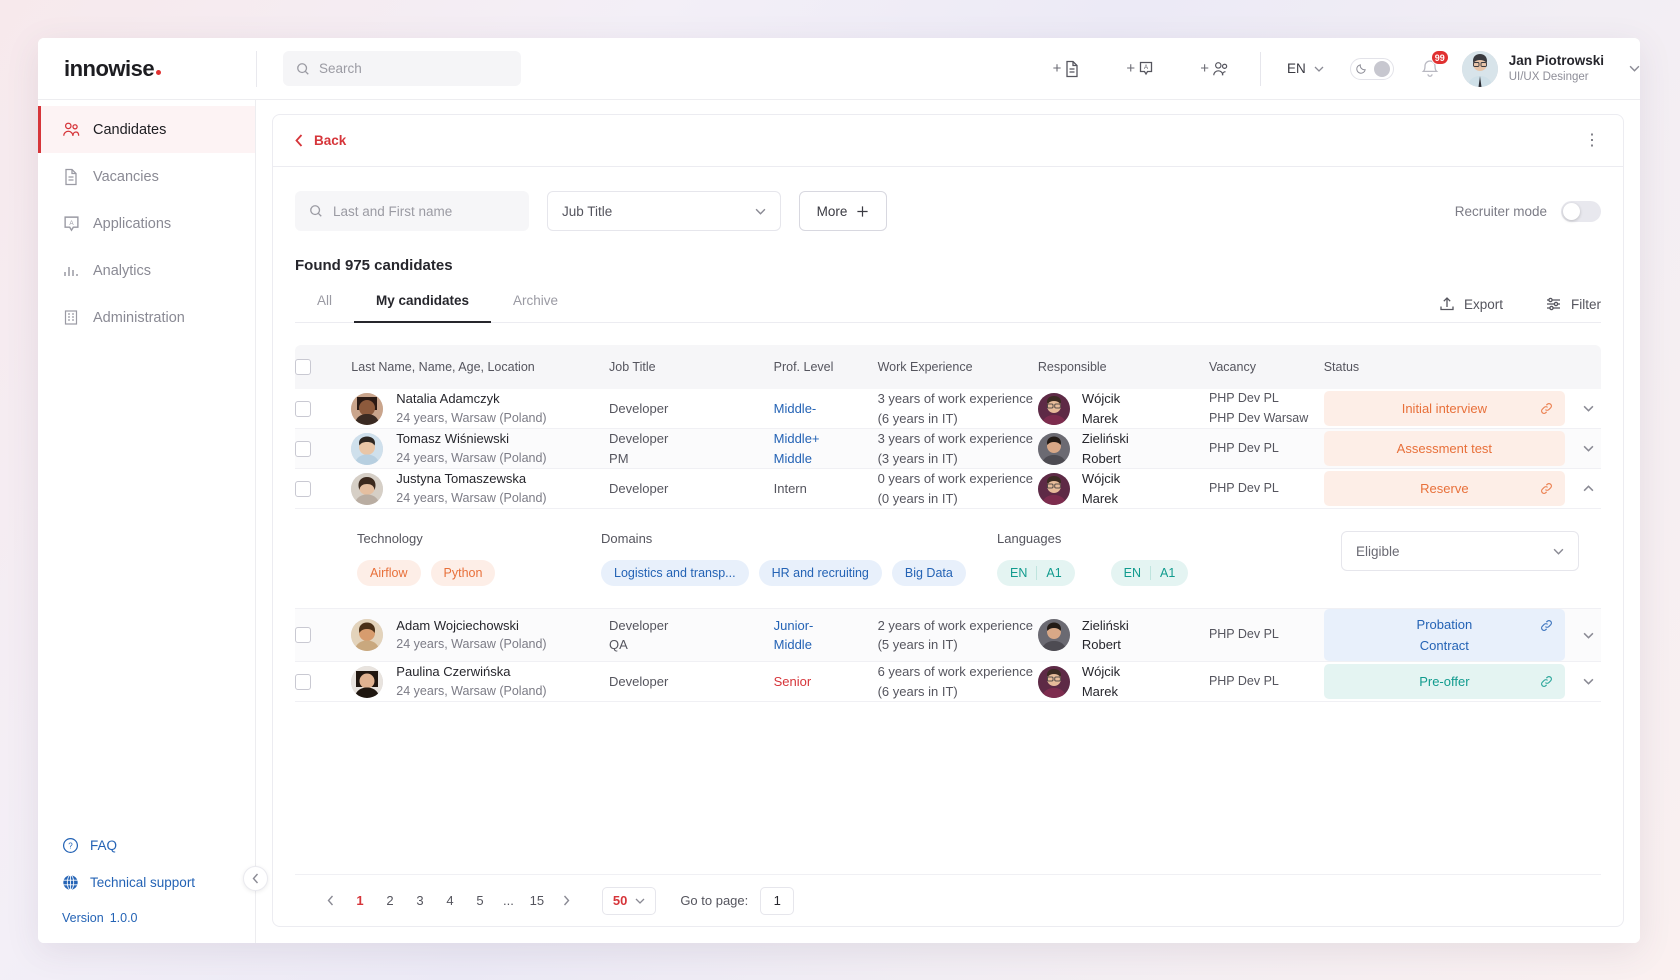  Describe the element at coordinates (324, 308) in the screenshot. I see `tab-all: All` at that location.